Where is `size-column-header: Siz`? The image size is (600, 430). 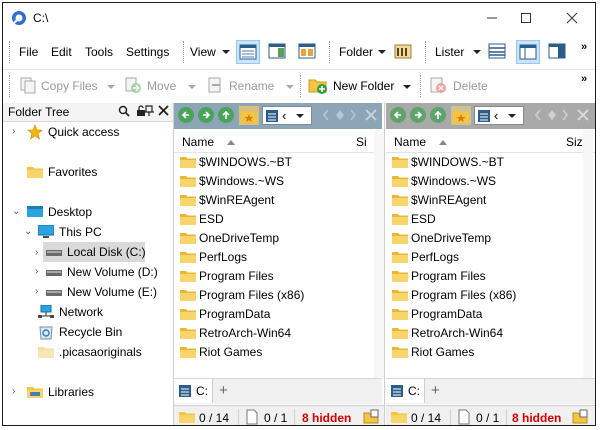
size-column-header: Siz is located at coordinates (574, 142).